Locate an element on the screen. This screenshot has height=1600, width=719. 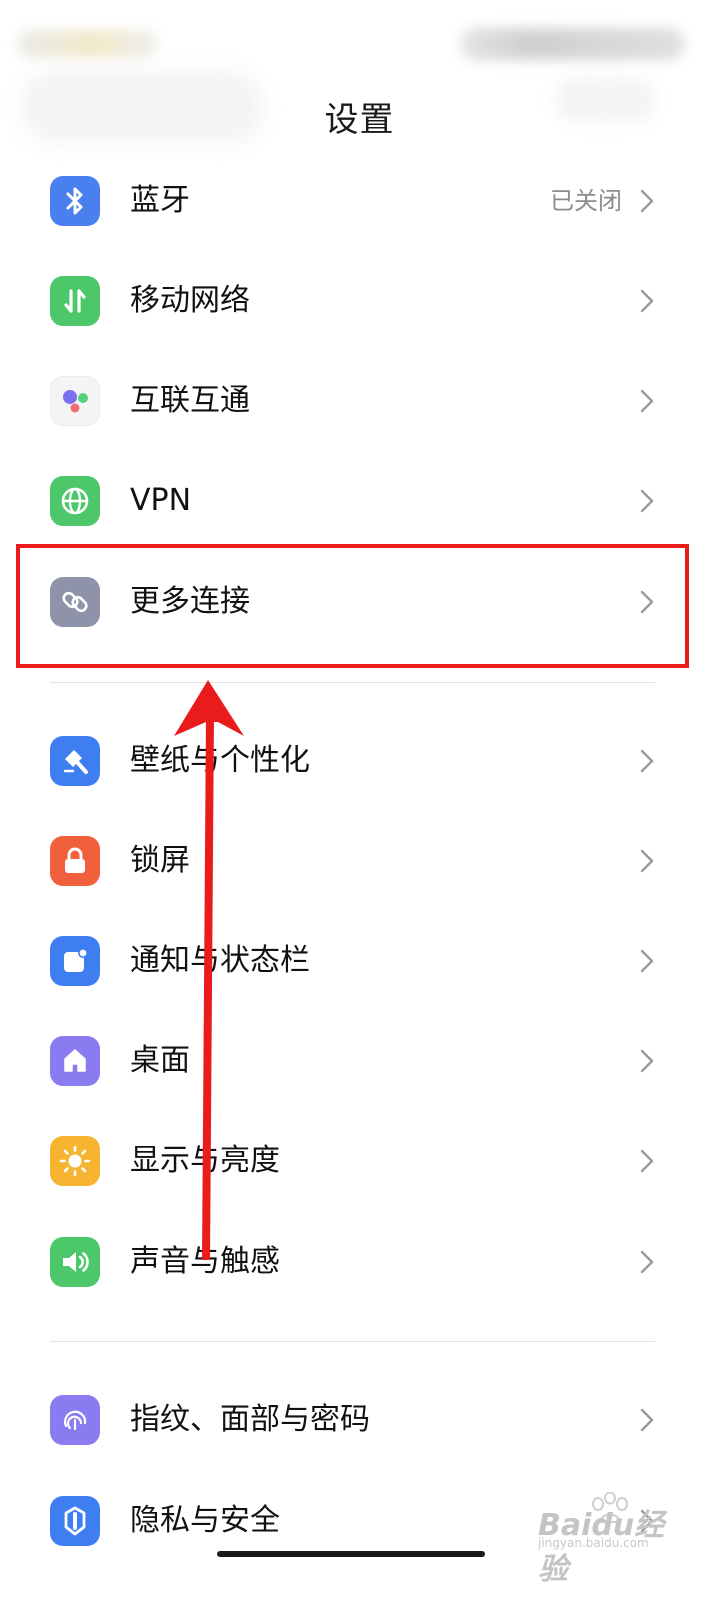
home-indicator is located at coordinates (351, 1554).